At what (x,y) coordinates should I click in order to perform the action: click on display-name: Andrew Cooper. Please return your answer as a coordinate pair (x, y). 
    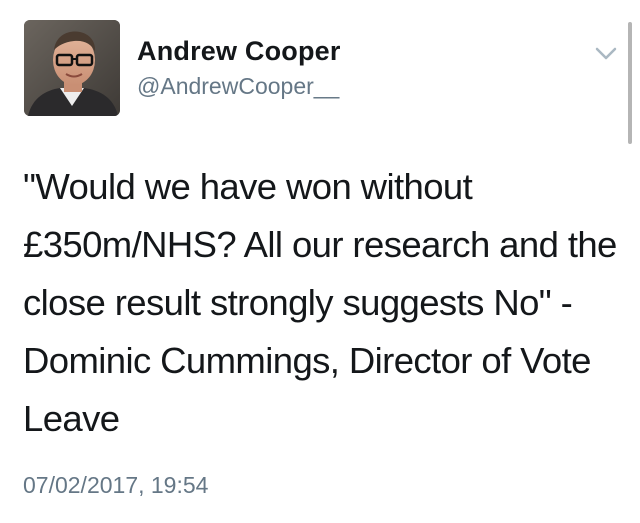
    Looking at the image, I should click on (239, 51).